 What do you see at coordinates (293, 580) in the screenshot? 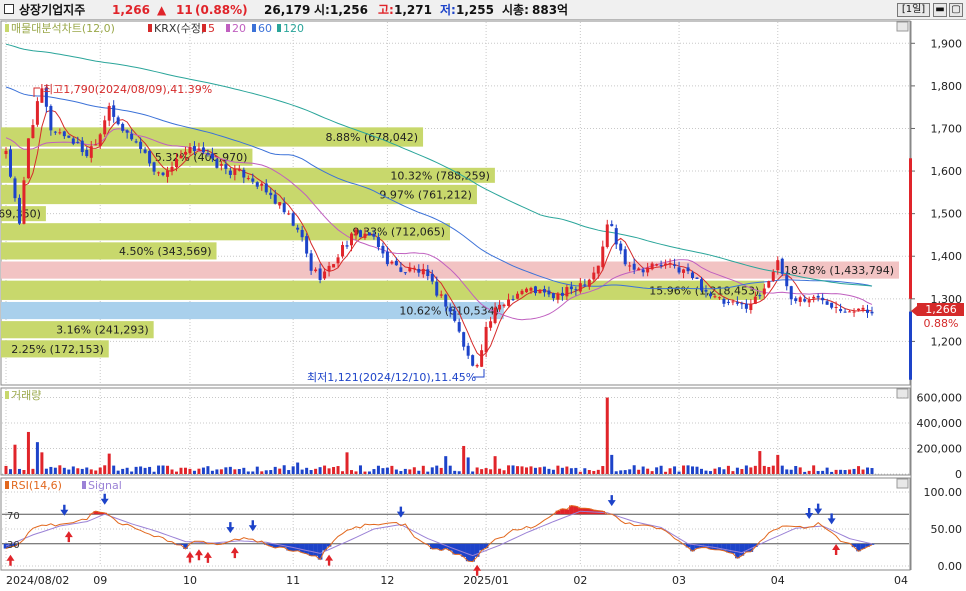
I see `x-tick-label: 11` at bounding box center [293, 580].